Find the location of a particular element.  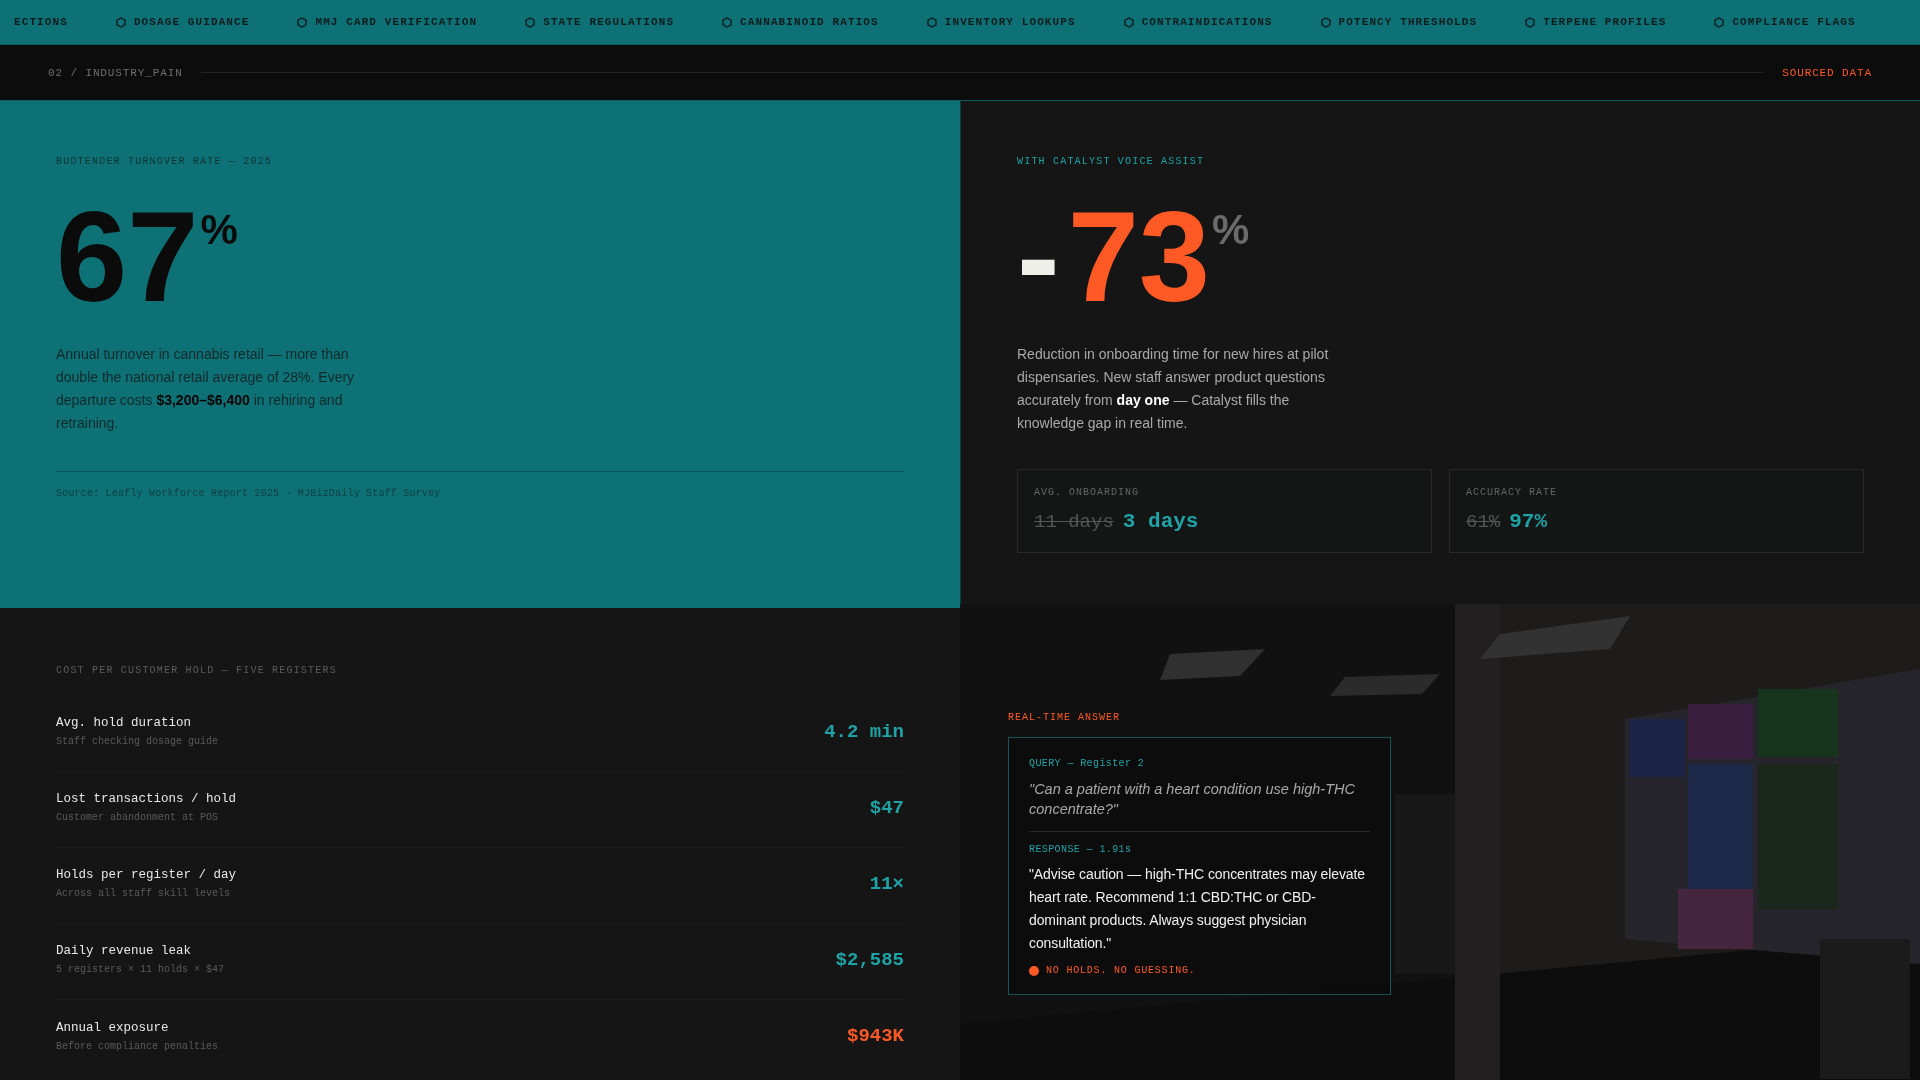

metric-label: Daily revenue leak is located at coordinates (124, 951).